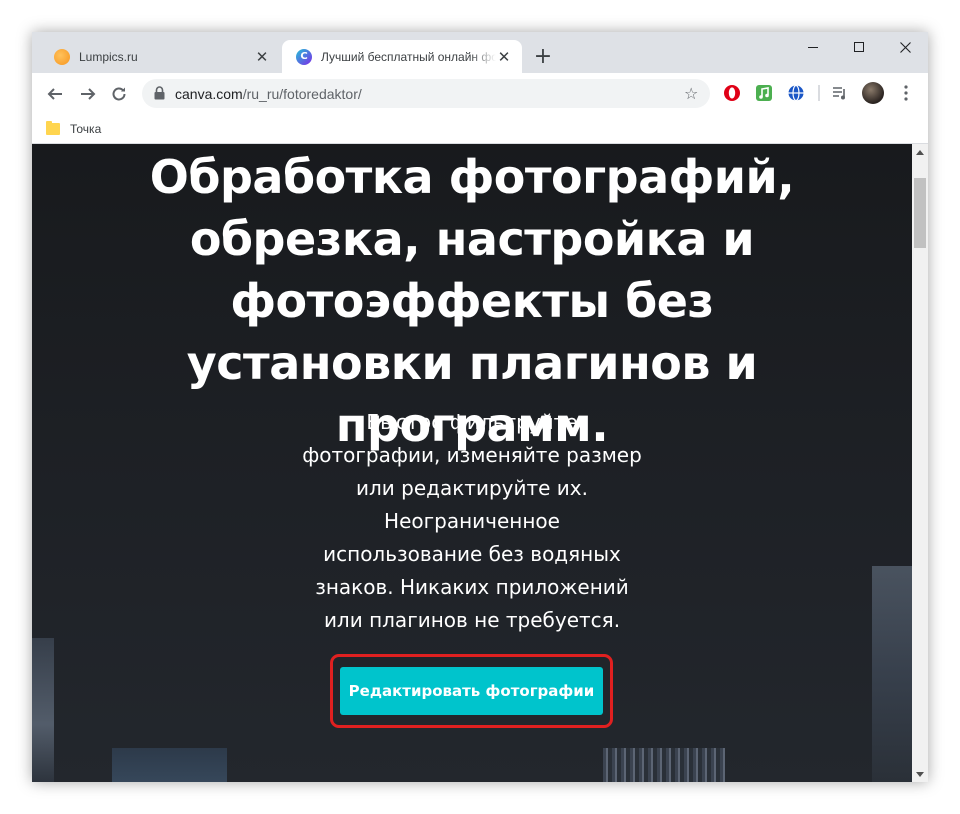  I want to click on url-text: canva.com/ru_ru/fotoredaktor/, so click(268, 94).